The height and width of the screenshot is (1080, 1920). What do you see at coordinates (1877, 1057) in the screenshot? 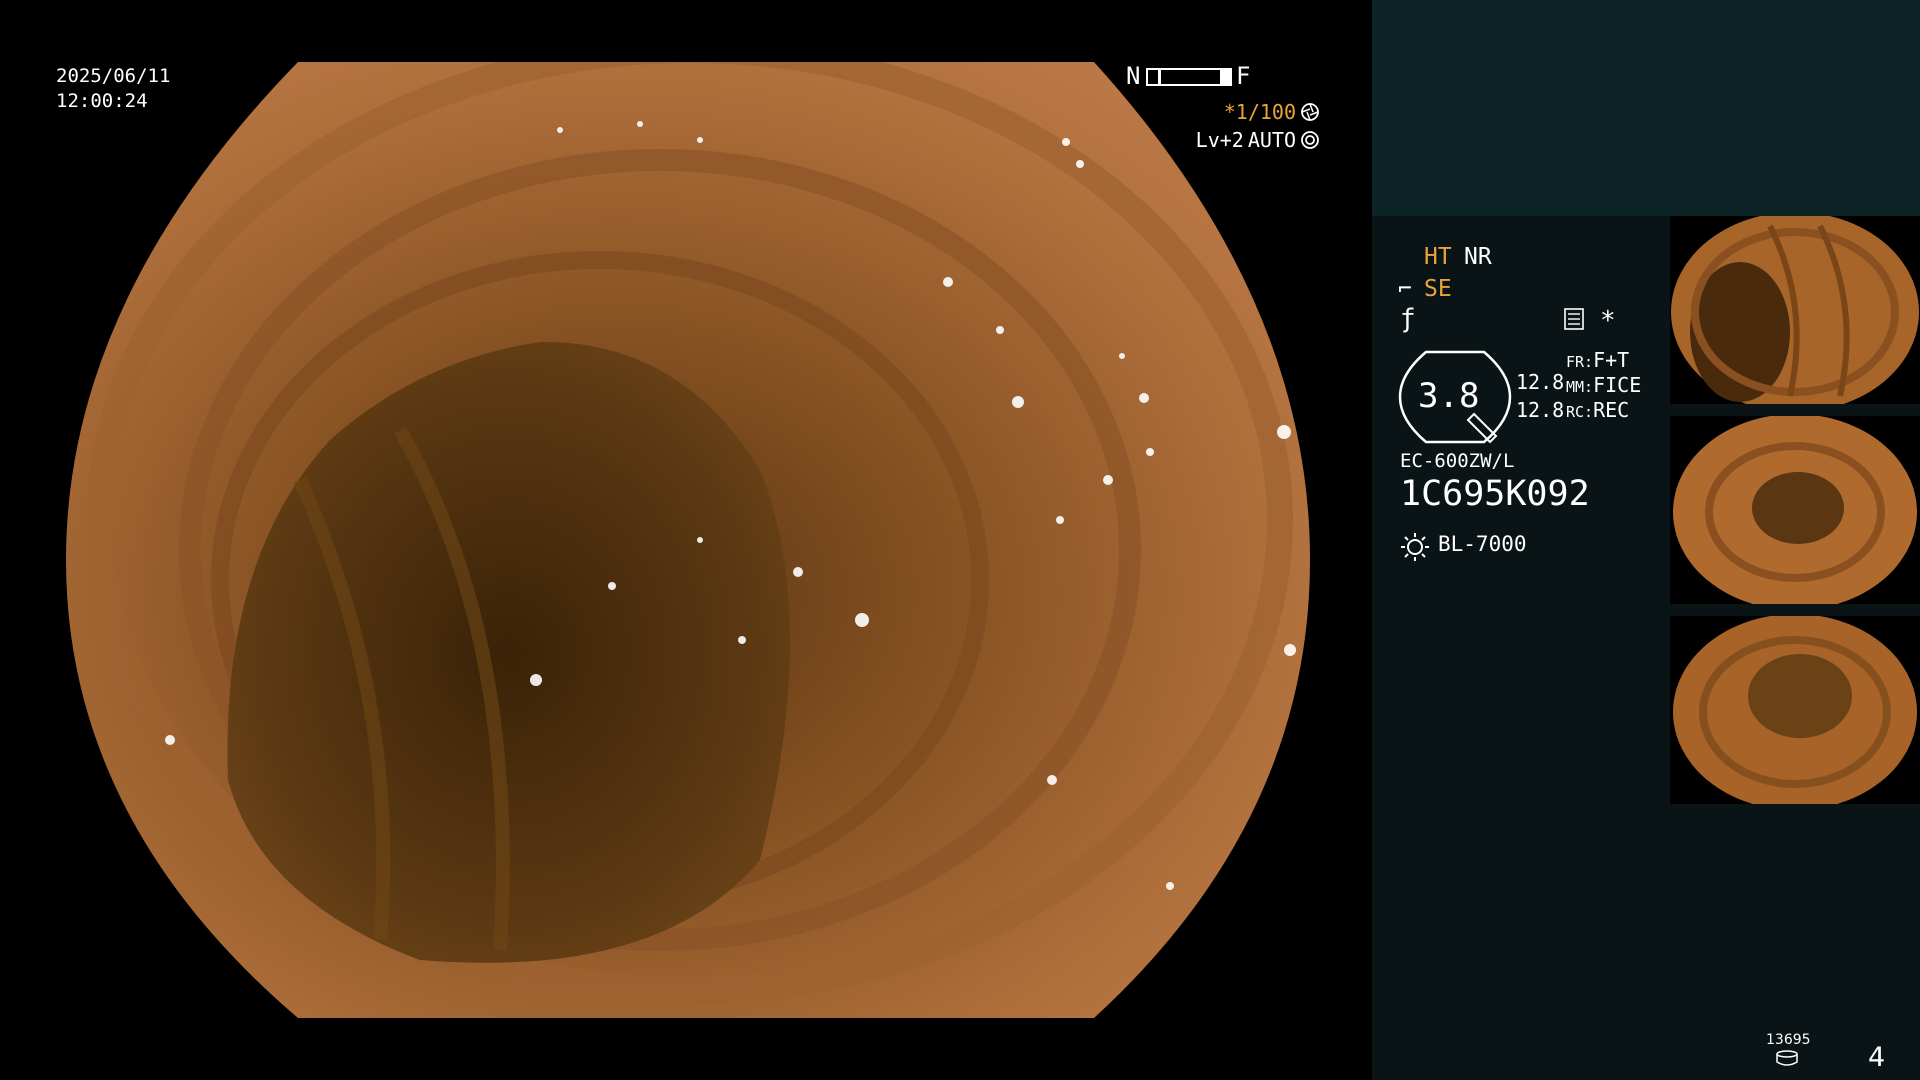
I see `page-number: 4` at bounding box center [1877, 1057].